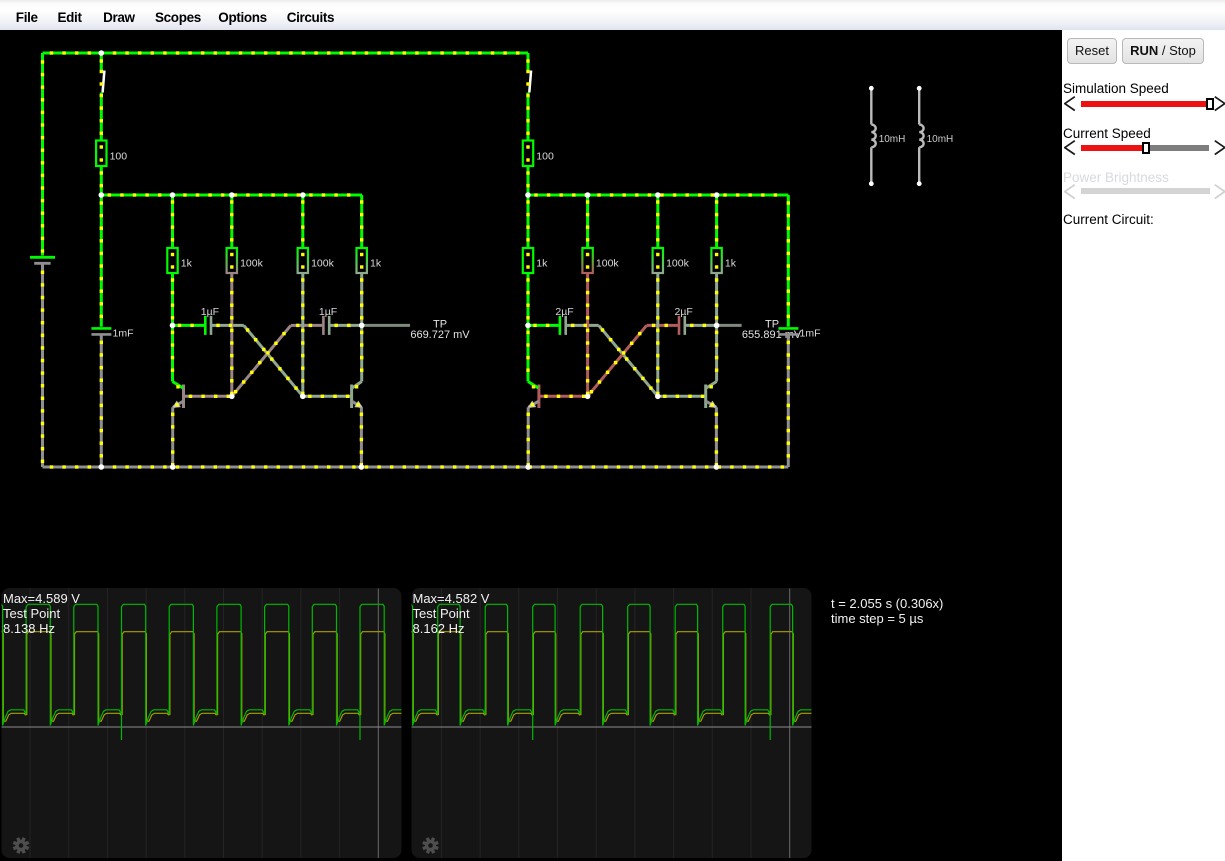 This screenshot has height=861, width=1225. Describe the element at coordinates (29, 628) in the screenshot. I see `svg-text: 8.138 Hz` at that location.